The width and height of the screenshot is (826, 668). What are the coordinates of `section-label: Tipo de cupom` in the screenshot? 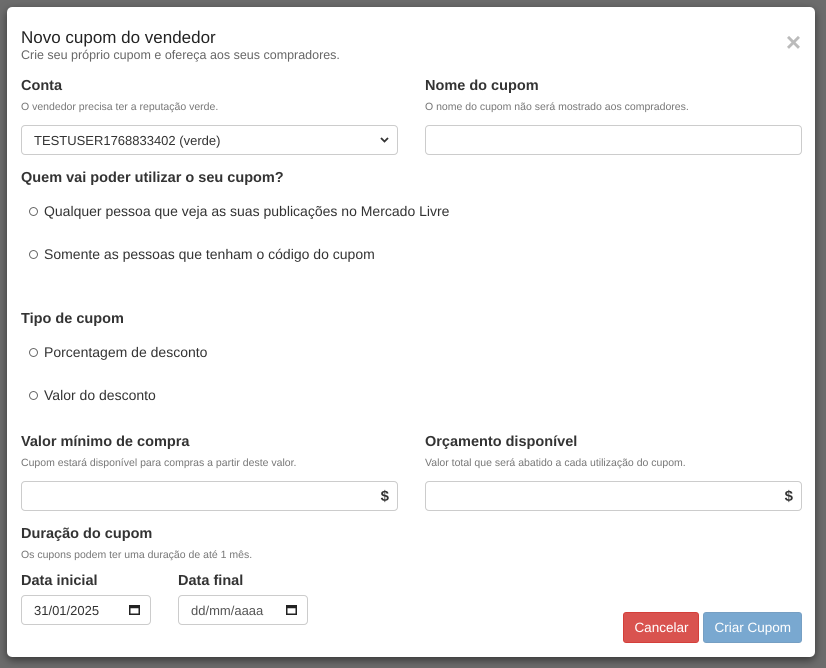 It's located at (73, 319).